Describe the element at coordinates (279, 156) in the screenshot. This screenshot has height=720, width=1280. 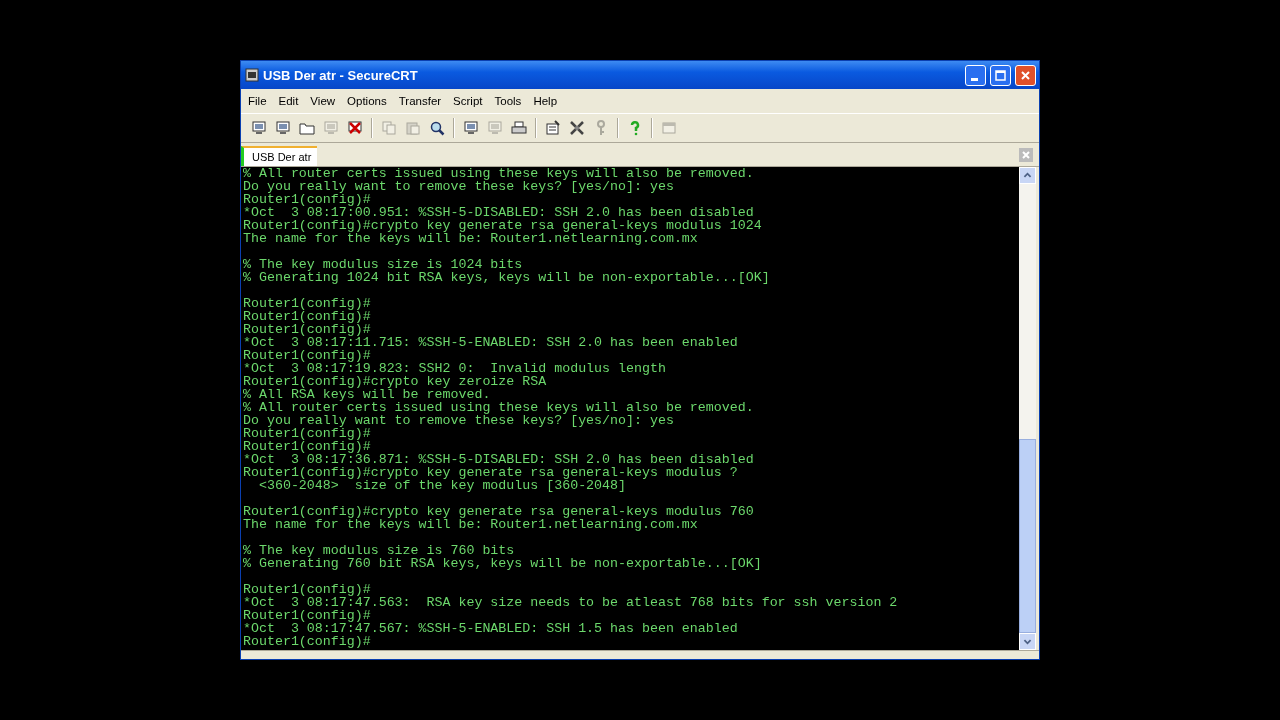
I see `session-tab: USB Der atr` at that location.